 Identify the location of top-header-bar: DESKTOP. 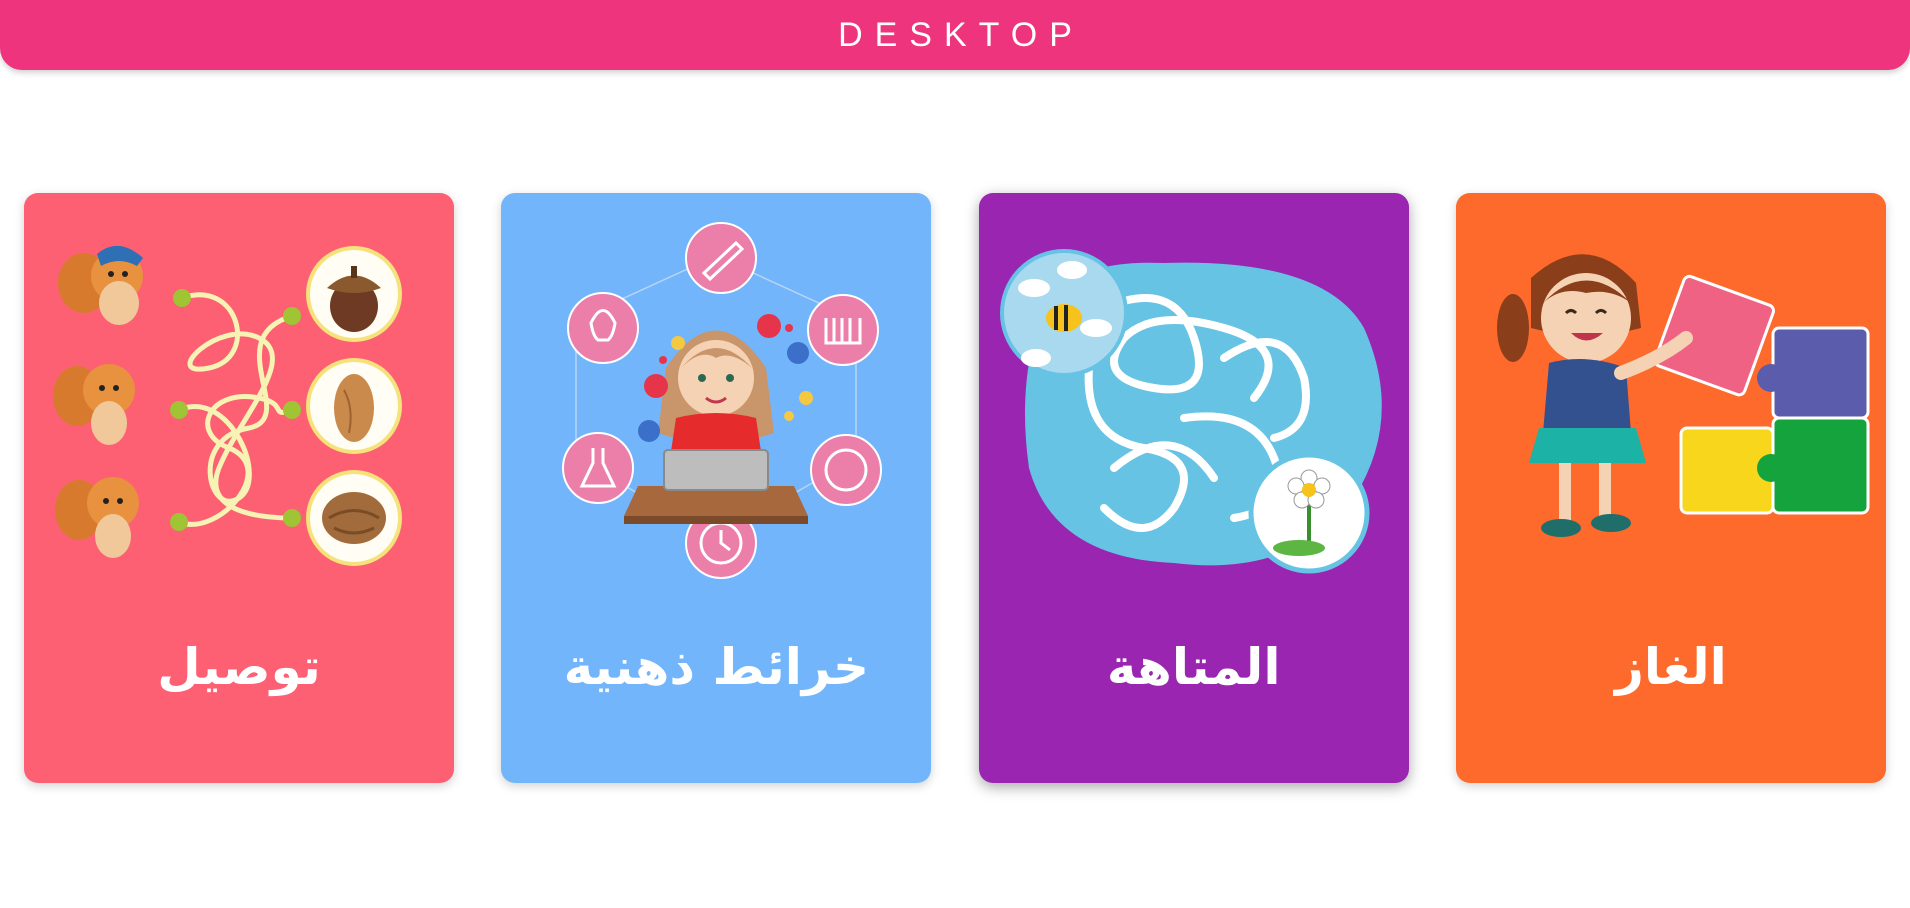
(955, 35).